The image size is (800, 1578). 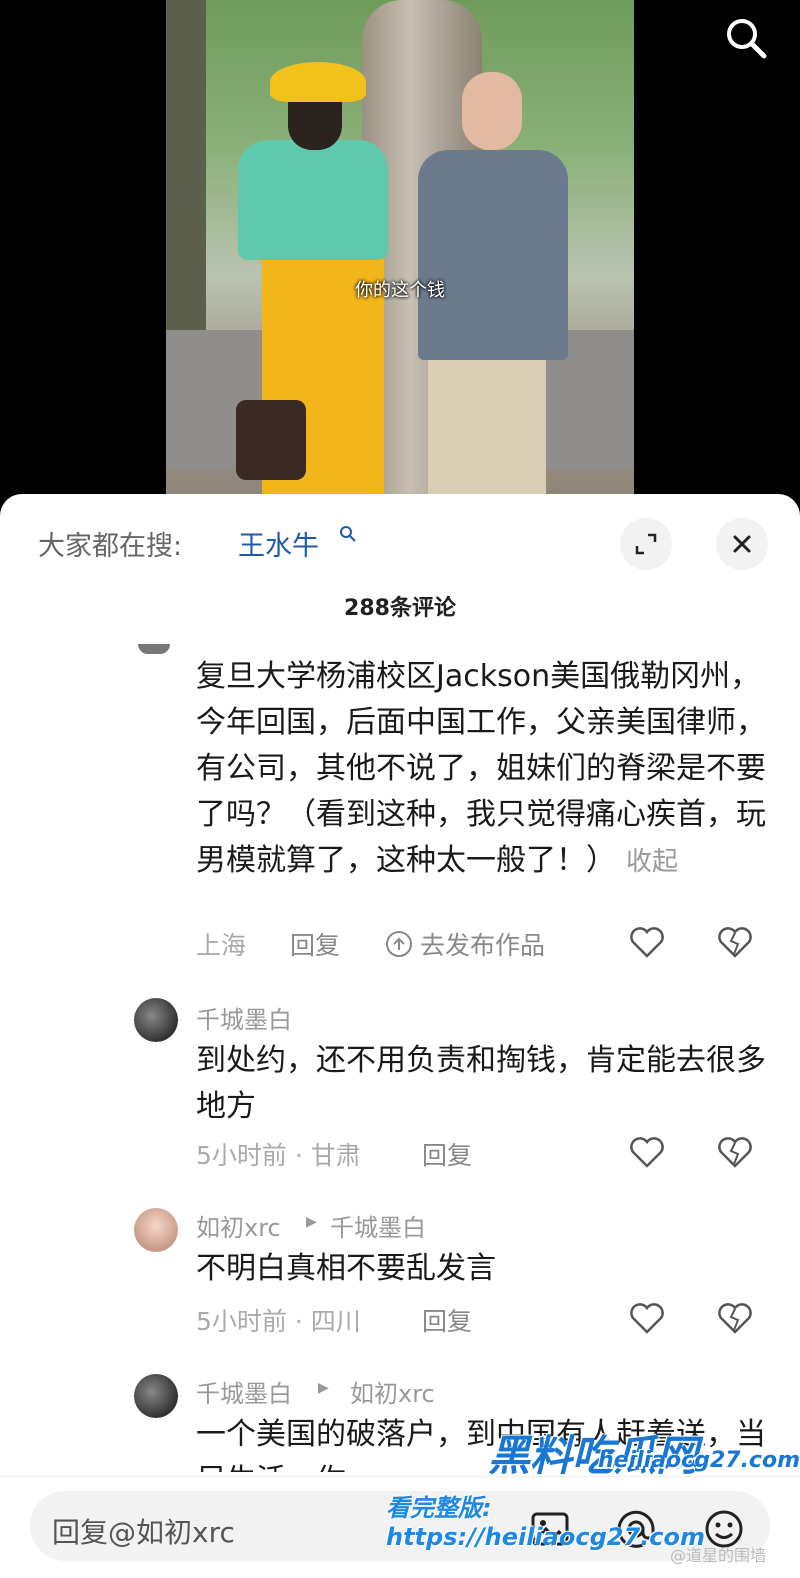 I want to click on expand-button, so click(x=646, y=544).